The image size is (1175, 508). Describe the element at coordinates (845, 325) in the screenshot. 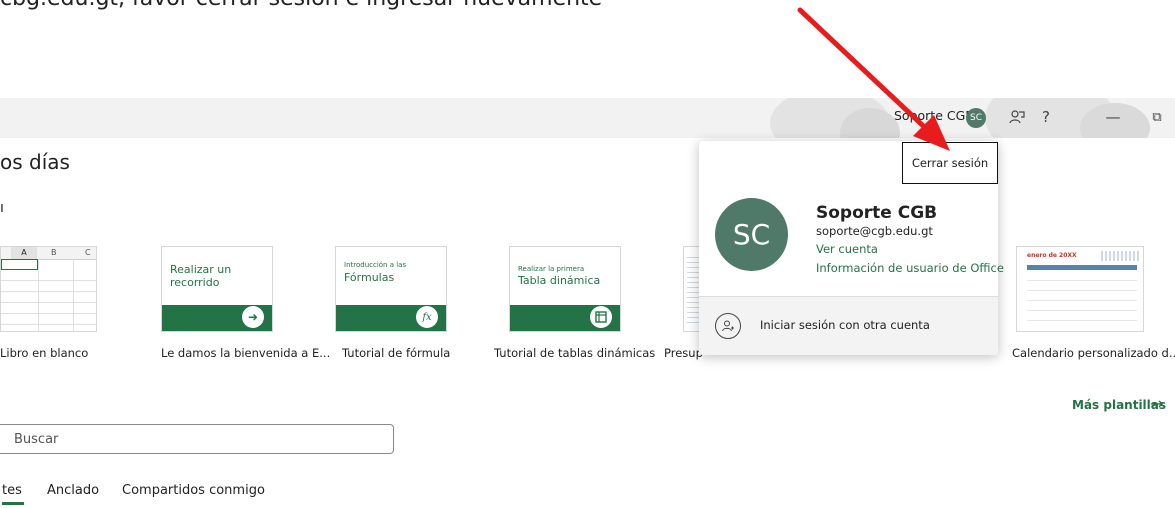

I see `switch-account-label: Iniciar sesión con otra cuenta` at that location.